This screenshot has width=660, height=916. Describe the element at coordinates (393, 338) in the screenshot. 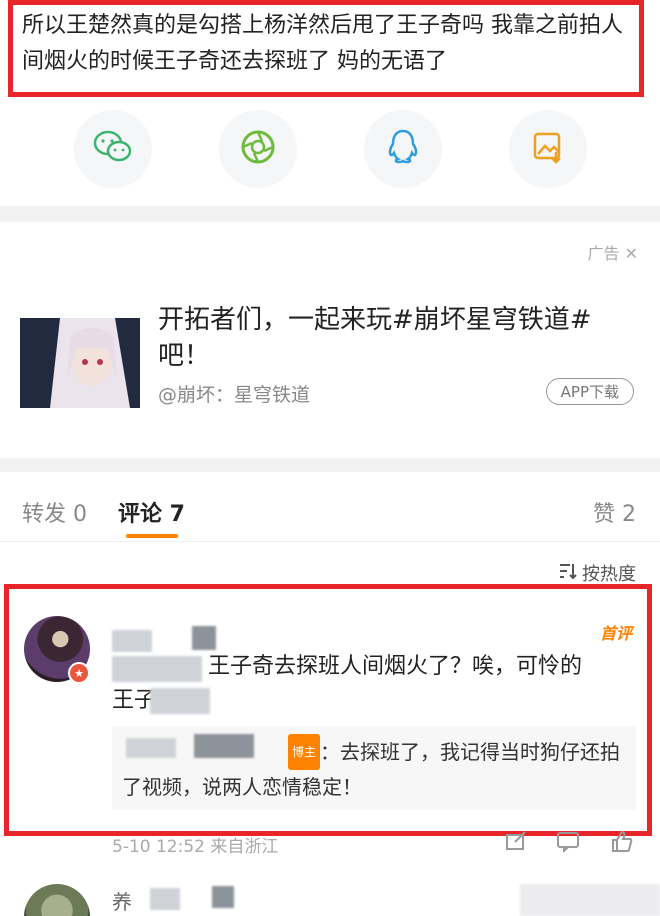

I see `ad-title: 开拓者们，一起来玩#崩坏星穹铁道#吧！` at that location.